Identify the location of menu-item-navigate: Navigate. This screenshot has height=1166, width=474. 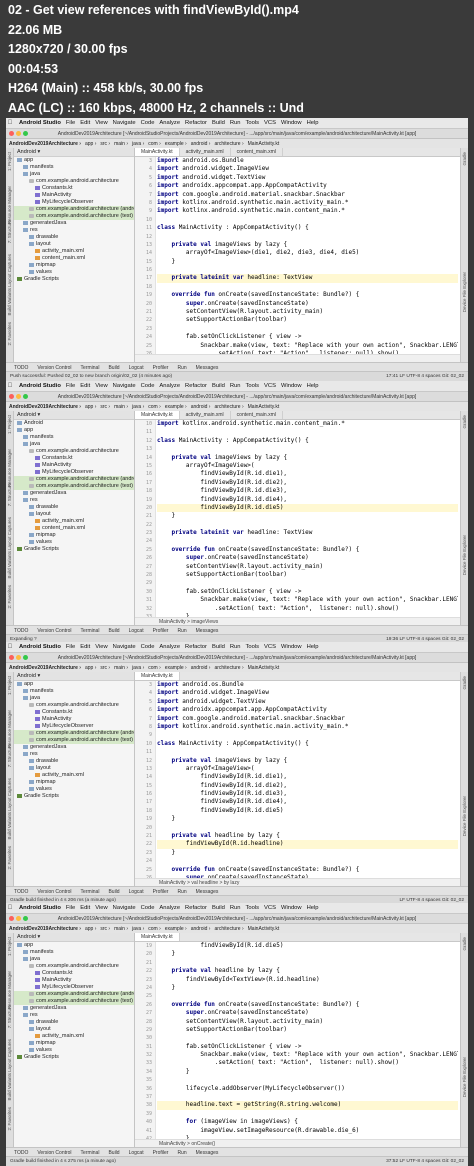
(124, 386).